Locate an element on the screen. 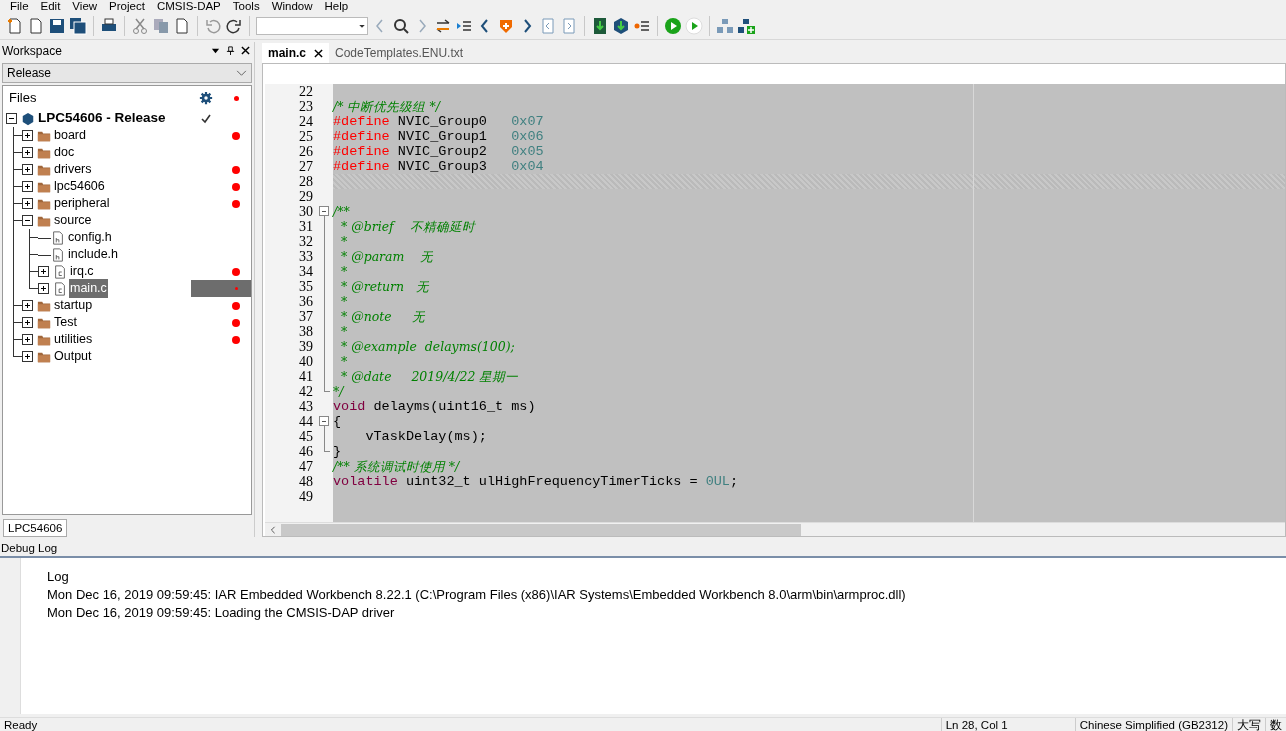  scroll-left-icon is located at coordinates (273, 529).